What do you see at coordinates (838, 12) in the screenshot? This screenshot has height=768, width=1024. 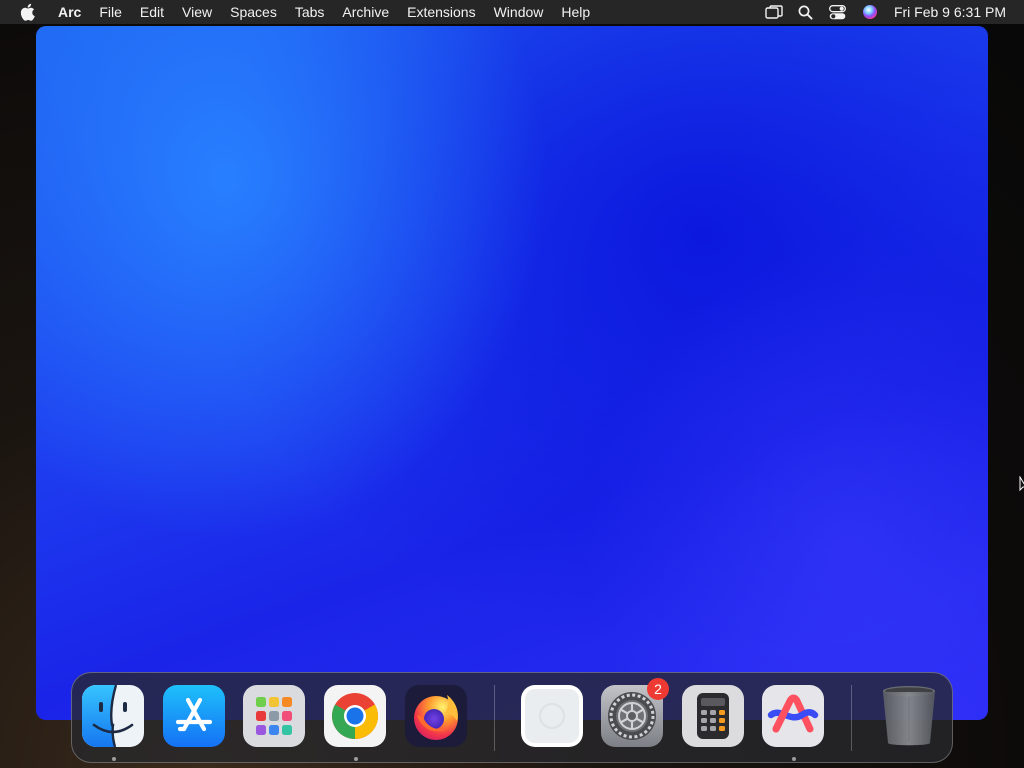 I see `control-center-icon` at bounding box center [838, 12].